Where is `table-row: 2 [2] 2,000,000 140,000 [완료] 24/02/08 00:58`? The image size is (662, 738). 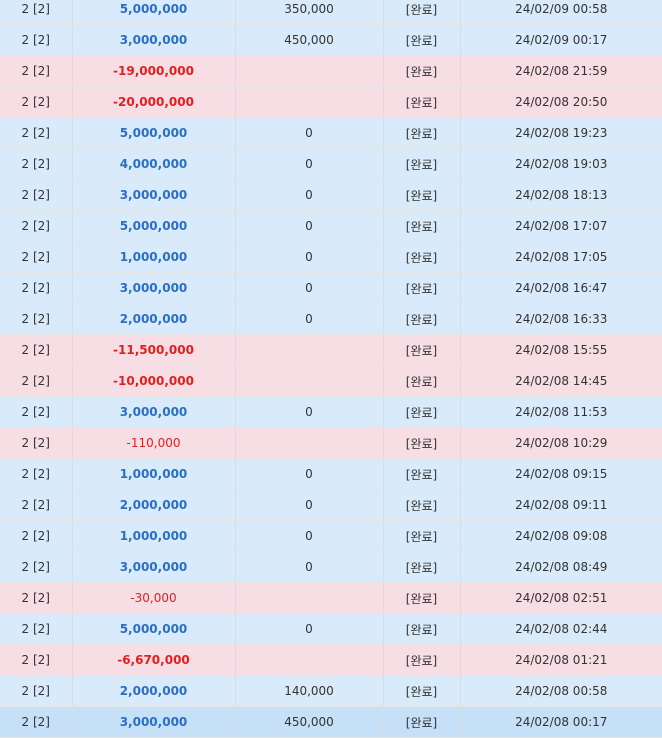 table-row: 2 [2] 2,000,000 140,000 [완료] 24/02/08 00:58 is located at coordinates (331, 691).